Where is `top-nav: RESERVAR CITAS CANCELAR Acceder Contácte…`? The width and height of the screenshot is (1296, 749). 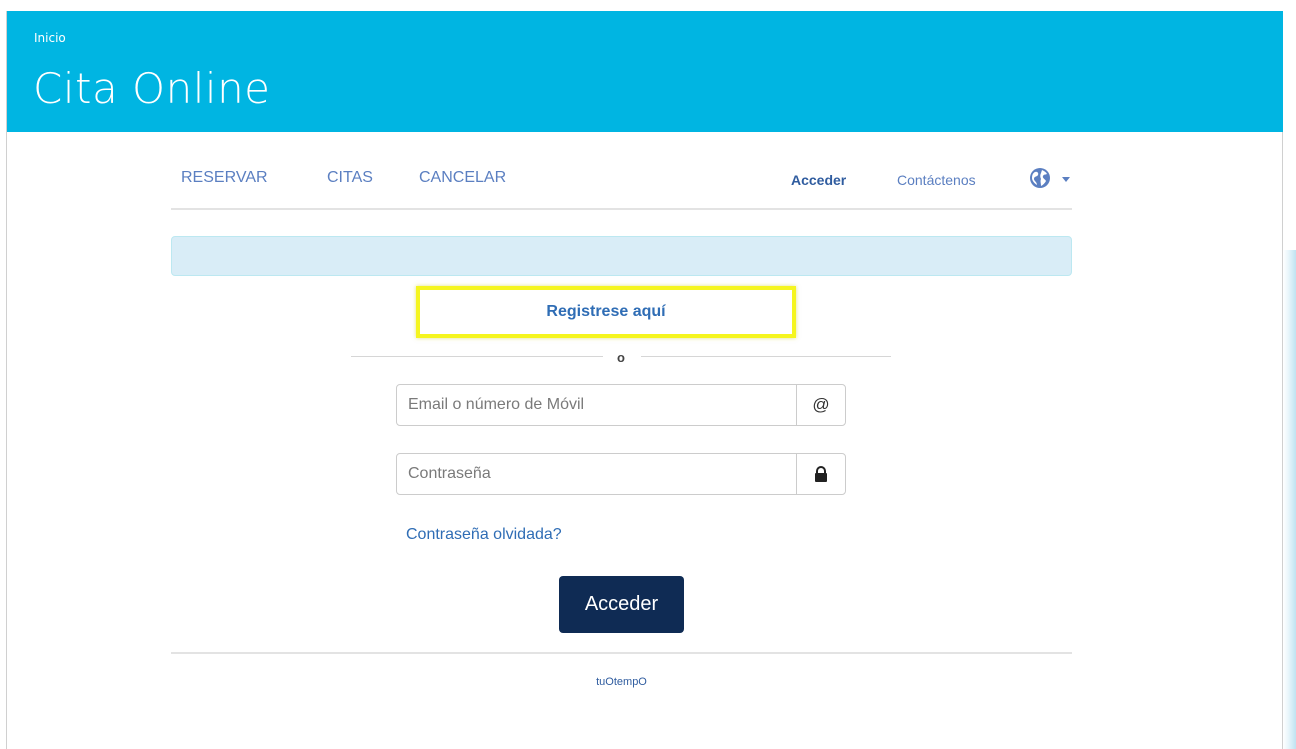 top-nav: RESERVAR CITAS CANCELAR Acceder Contácte… is located at coordinates (621, 171).